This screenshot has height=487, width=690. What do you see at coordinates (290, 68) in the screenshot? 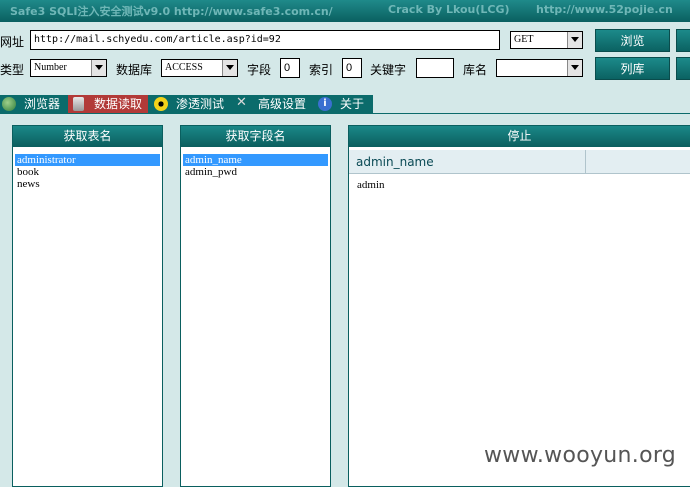
I see `field-input: 0` at bounding box center [290, 68].